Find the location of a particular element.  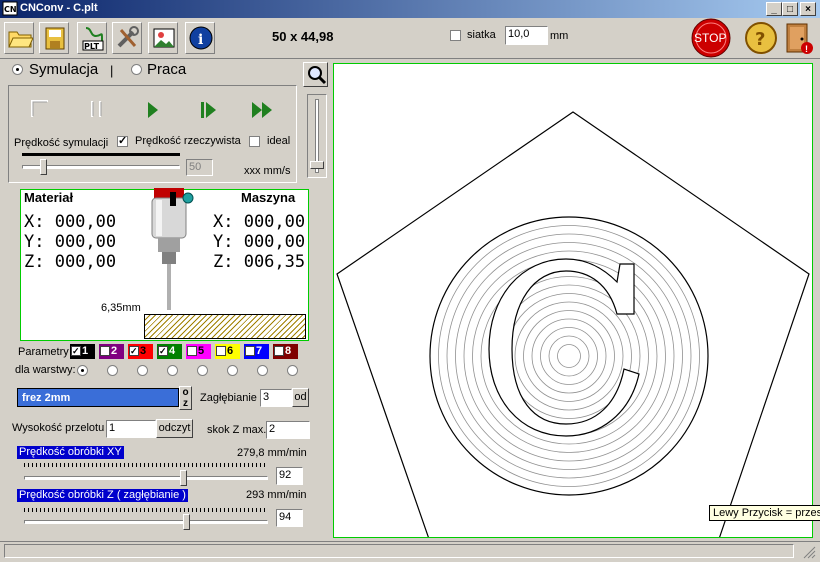

play-icon is located at coordinates (153, 110).